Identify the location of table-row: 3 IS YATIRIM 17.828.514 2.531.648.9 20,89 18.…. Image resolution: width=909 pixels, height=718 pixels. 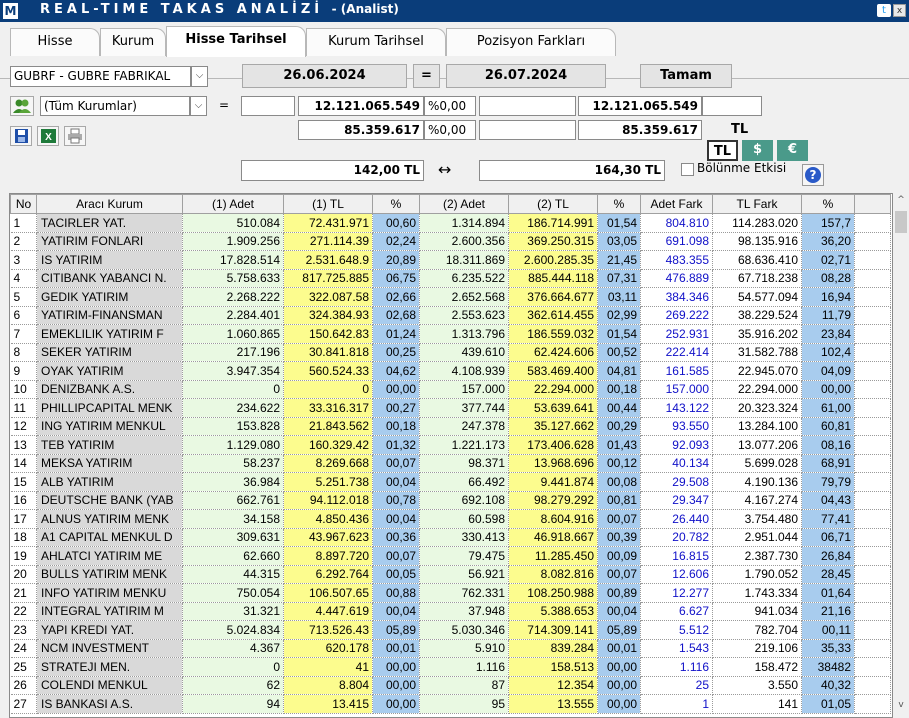
(450, 260).